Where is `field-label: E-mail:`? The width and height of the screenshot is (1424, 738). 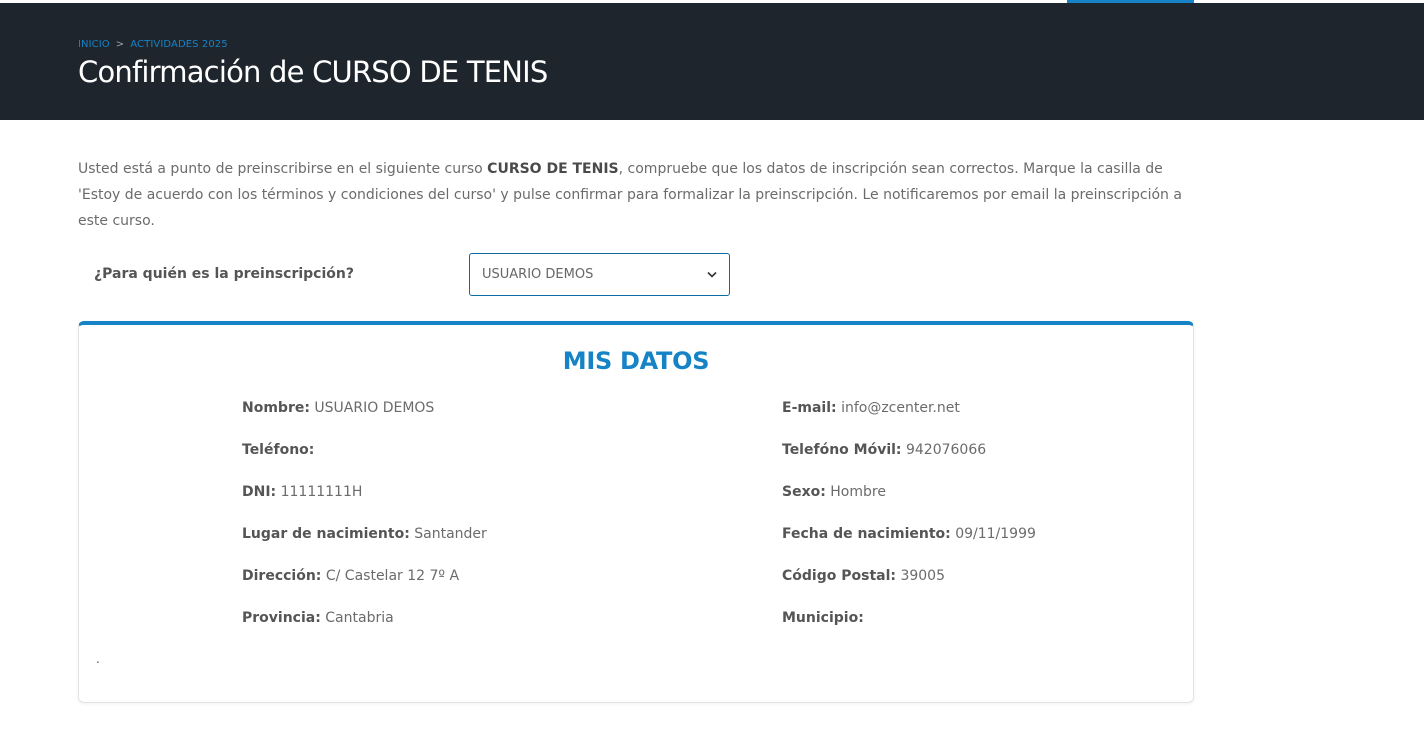 field-label: E-mail: is located at coordinates (809, 408).